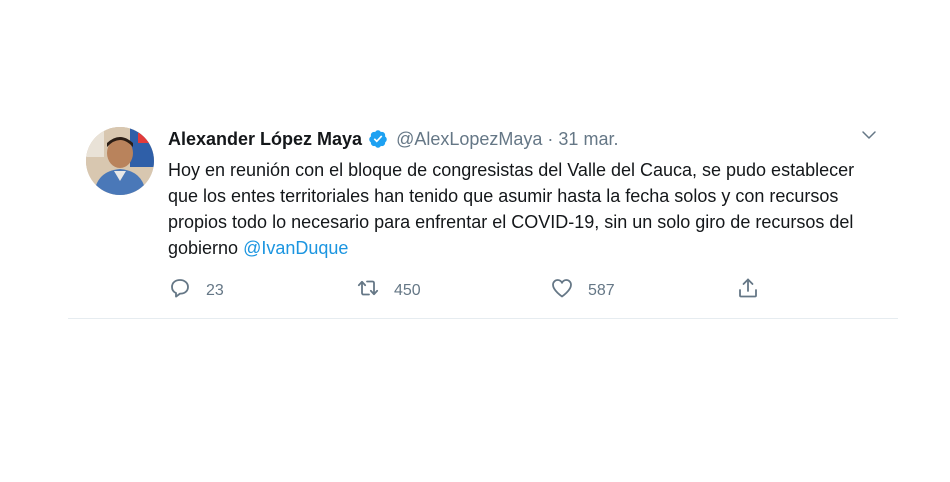  Describe the element at coordinates (483, 318) in the screenshot. I see `divider` at that location.